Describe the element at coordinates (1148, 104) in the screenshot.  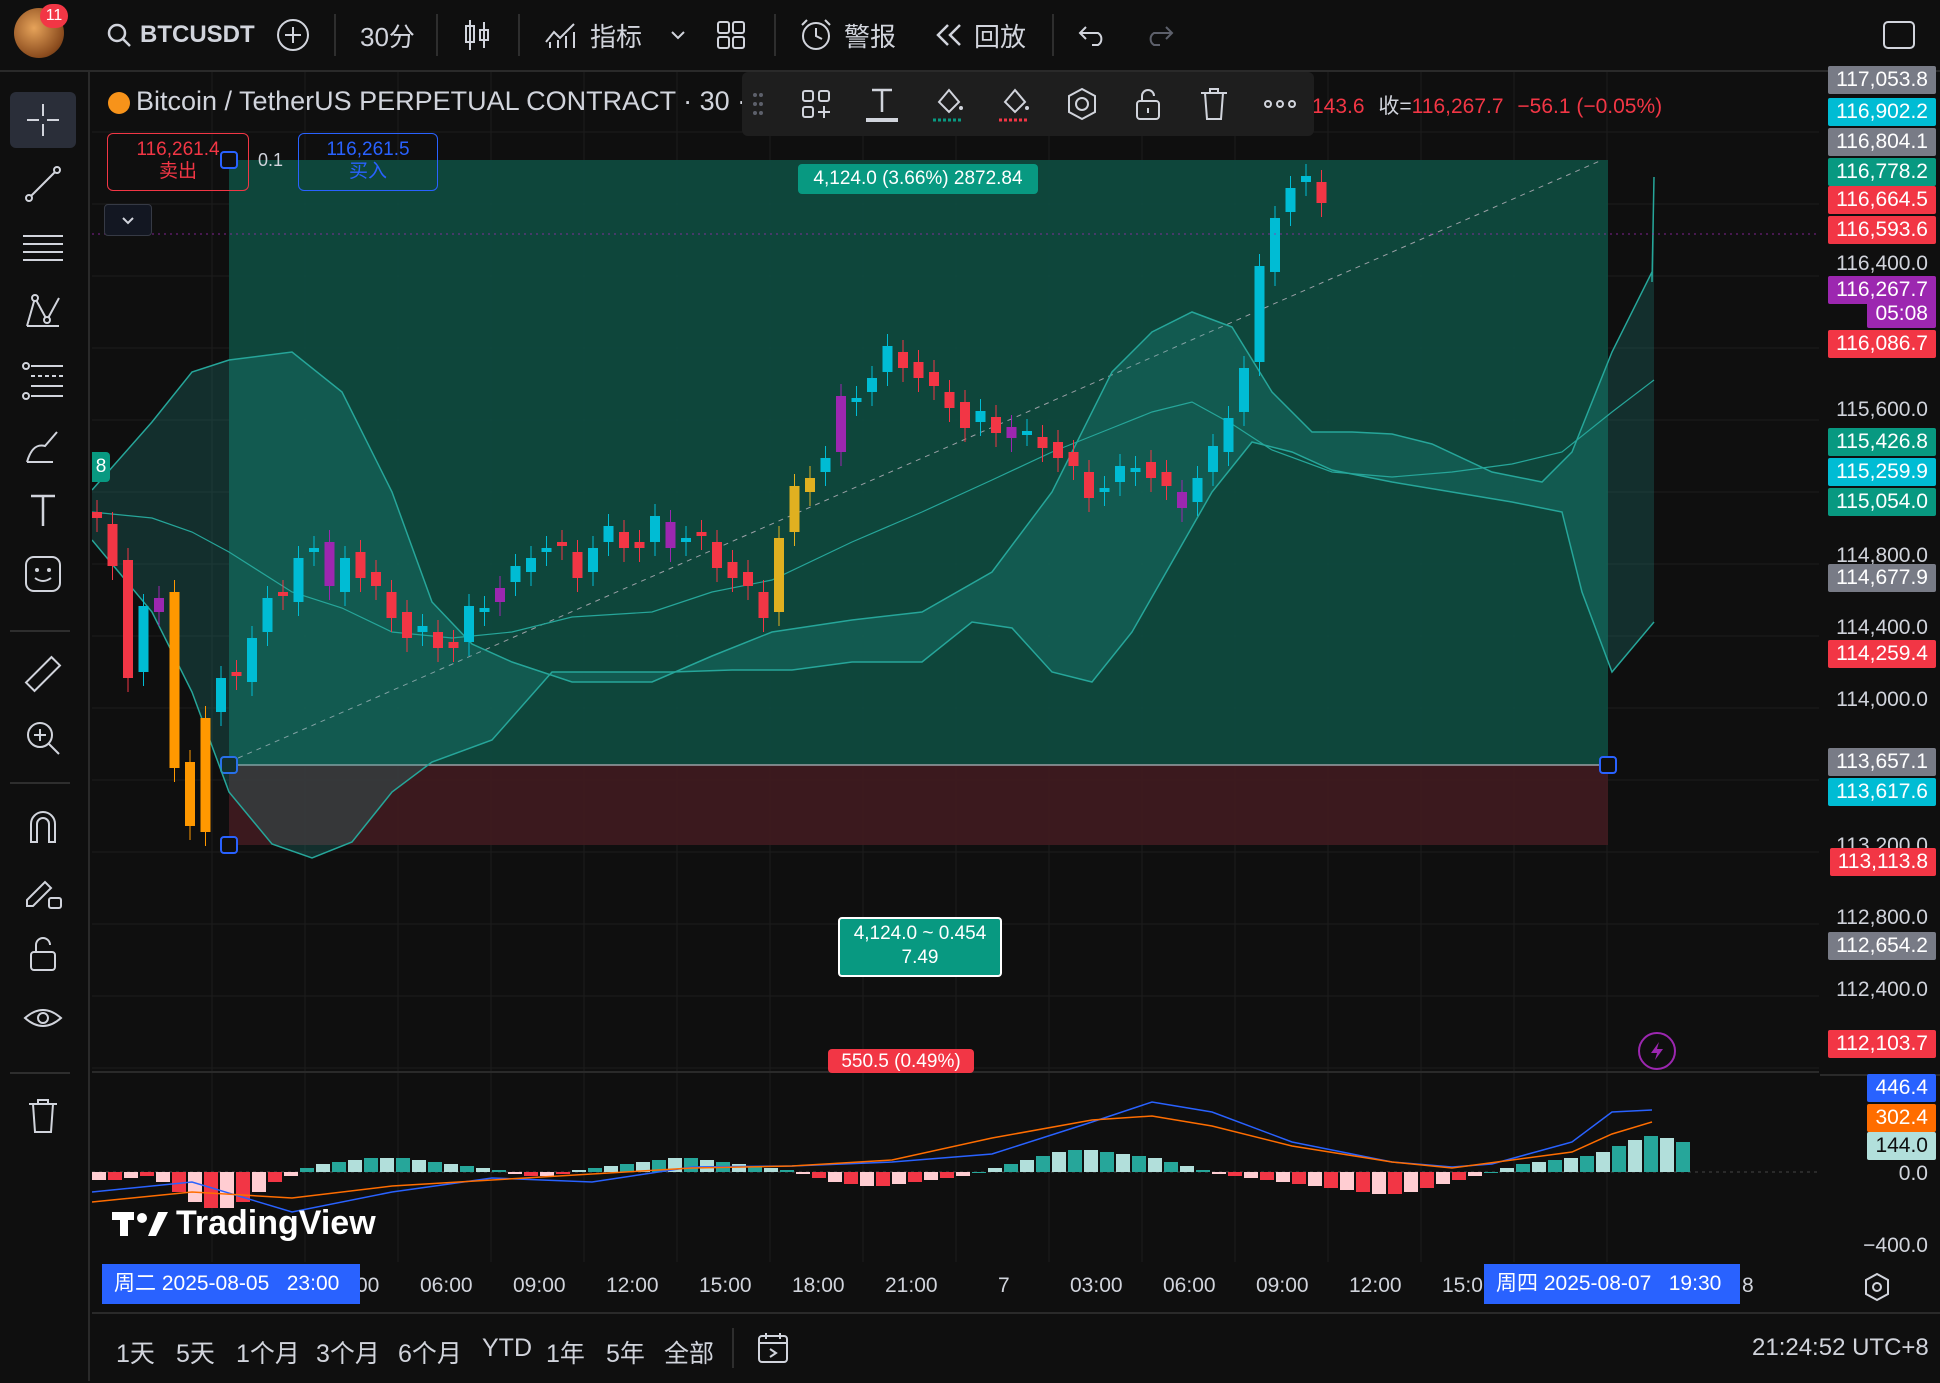
I see `lock-drawing-button` at that location.